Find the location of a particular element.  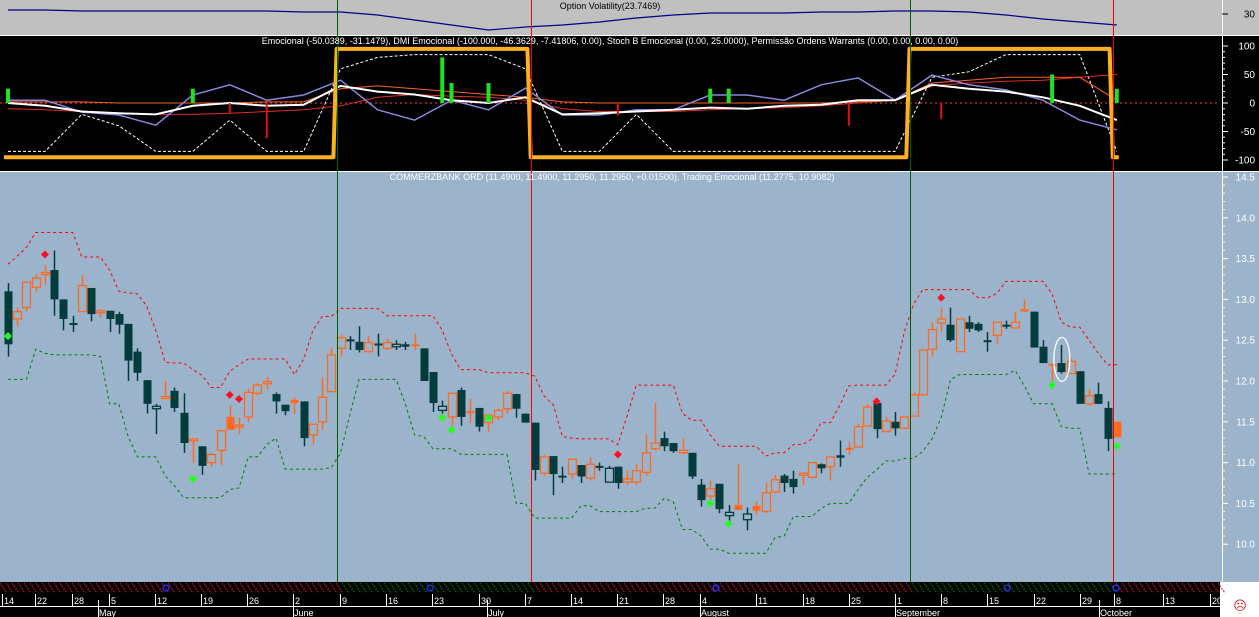

volatility-title: Option Volatility(23.7469) is located at coordinates (610, 6).